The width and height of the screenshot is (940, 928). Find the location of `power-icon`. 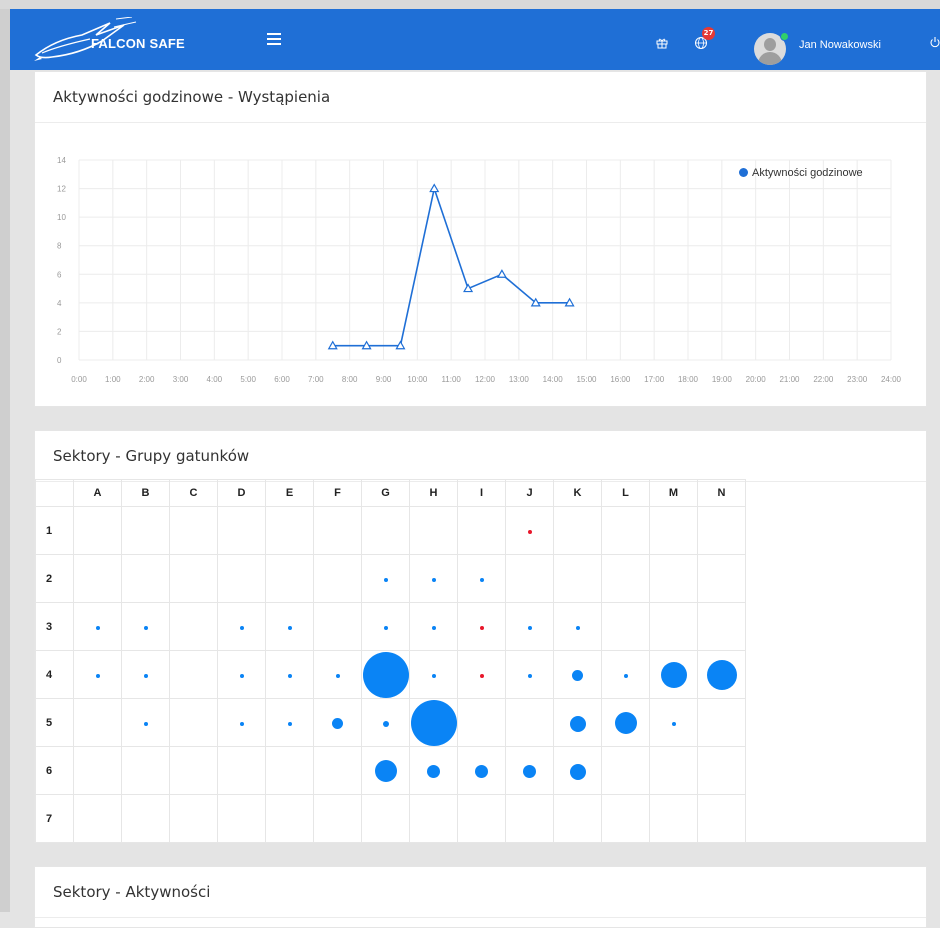

power-icon is located at coordinates (934, 42).